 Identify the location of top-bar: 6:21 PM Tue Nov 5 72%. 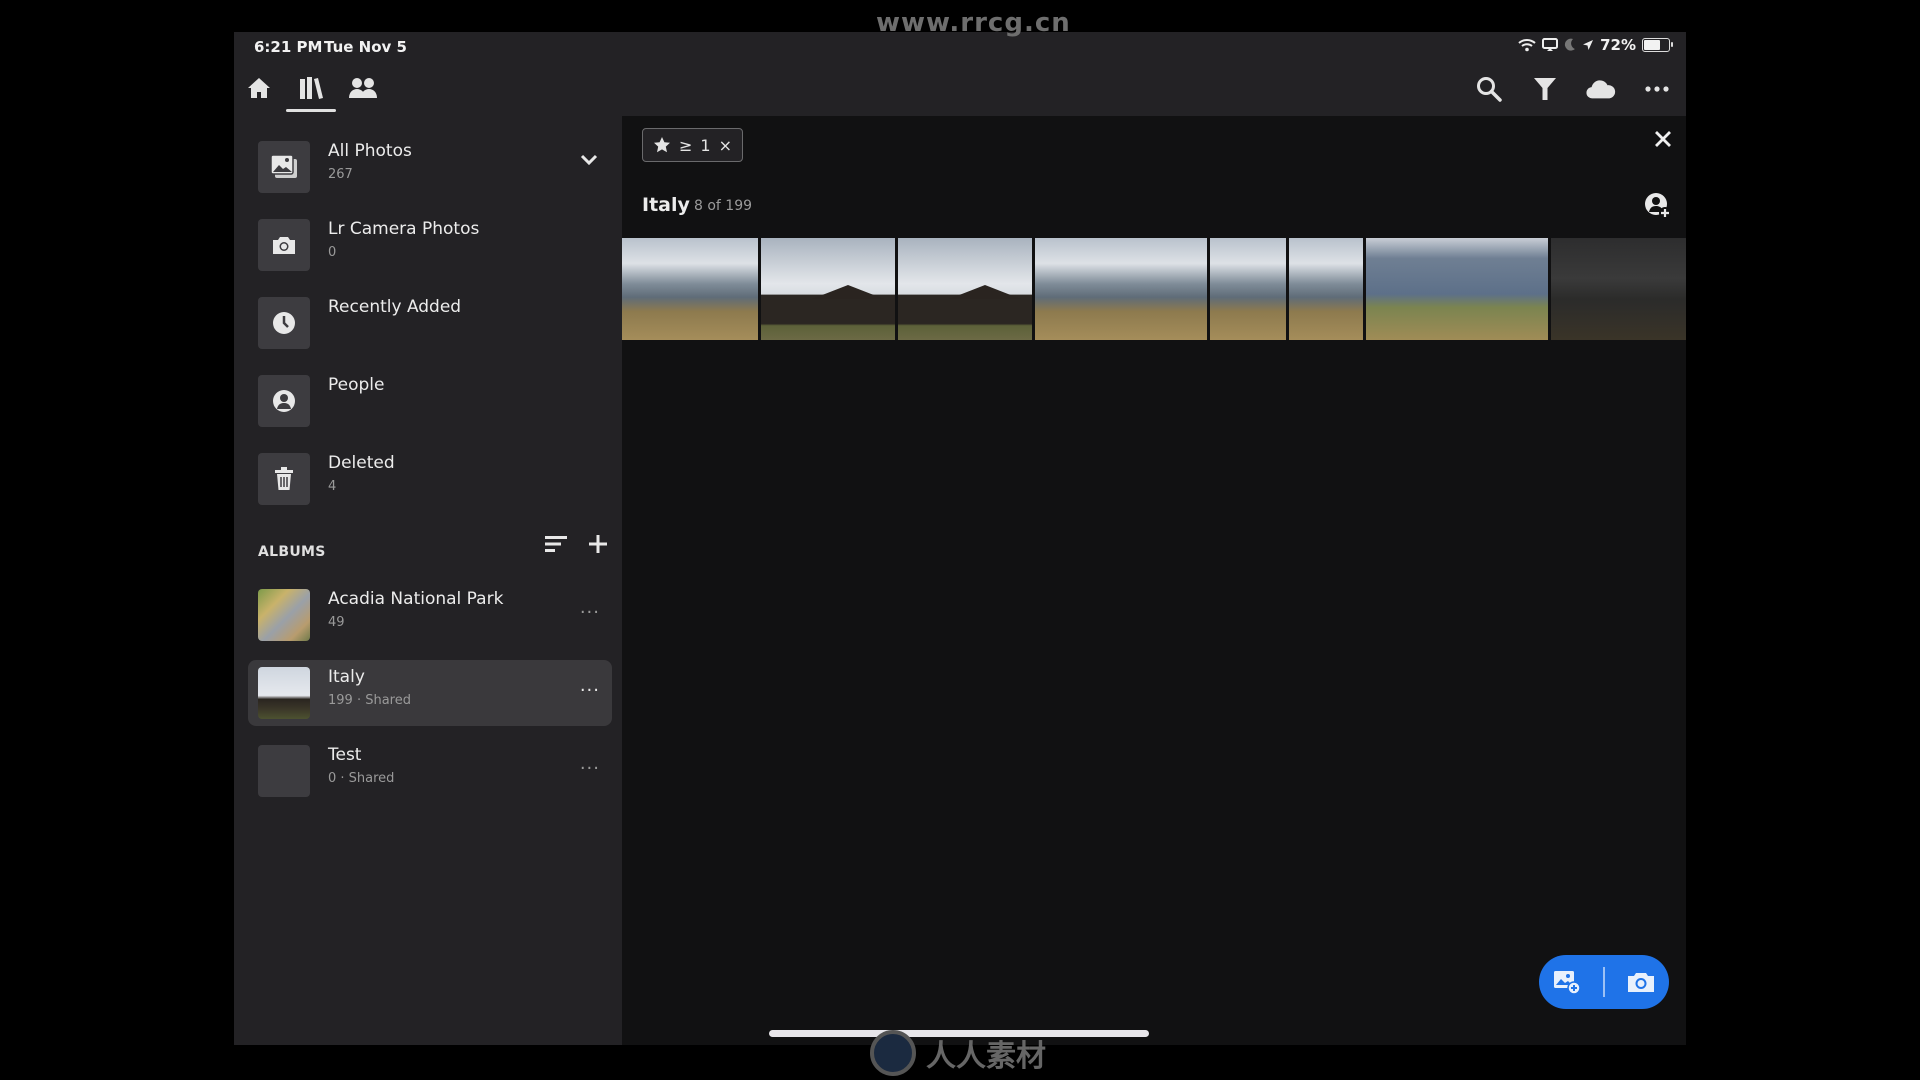
(960, 74).